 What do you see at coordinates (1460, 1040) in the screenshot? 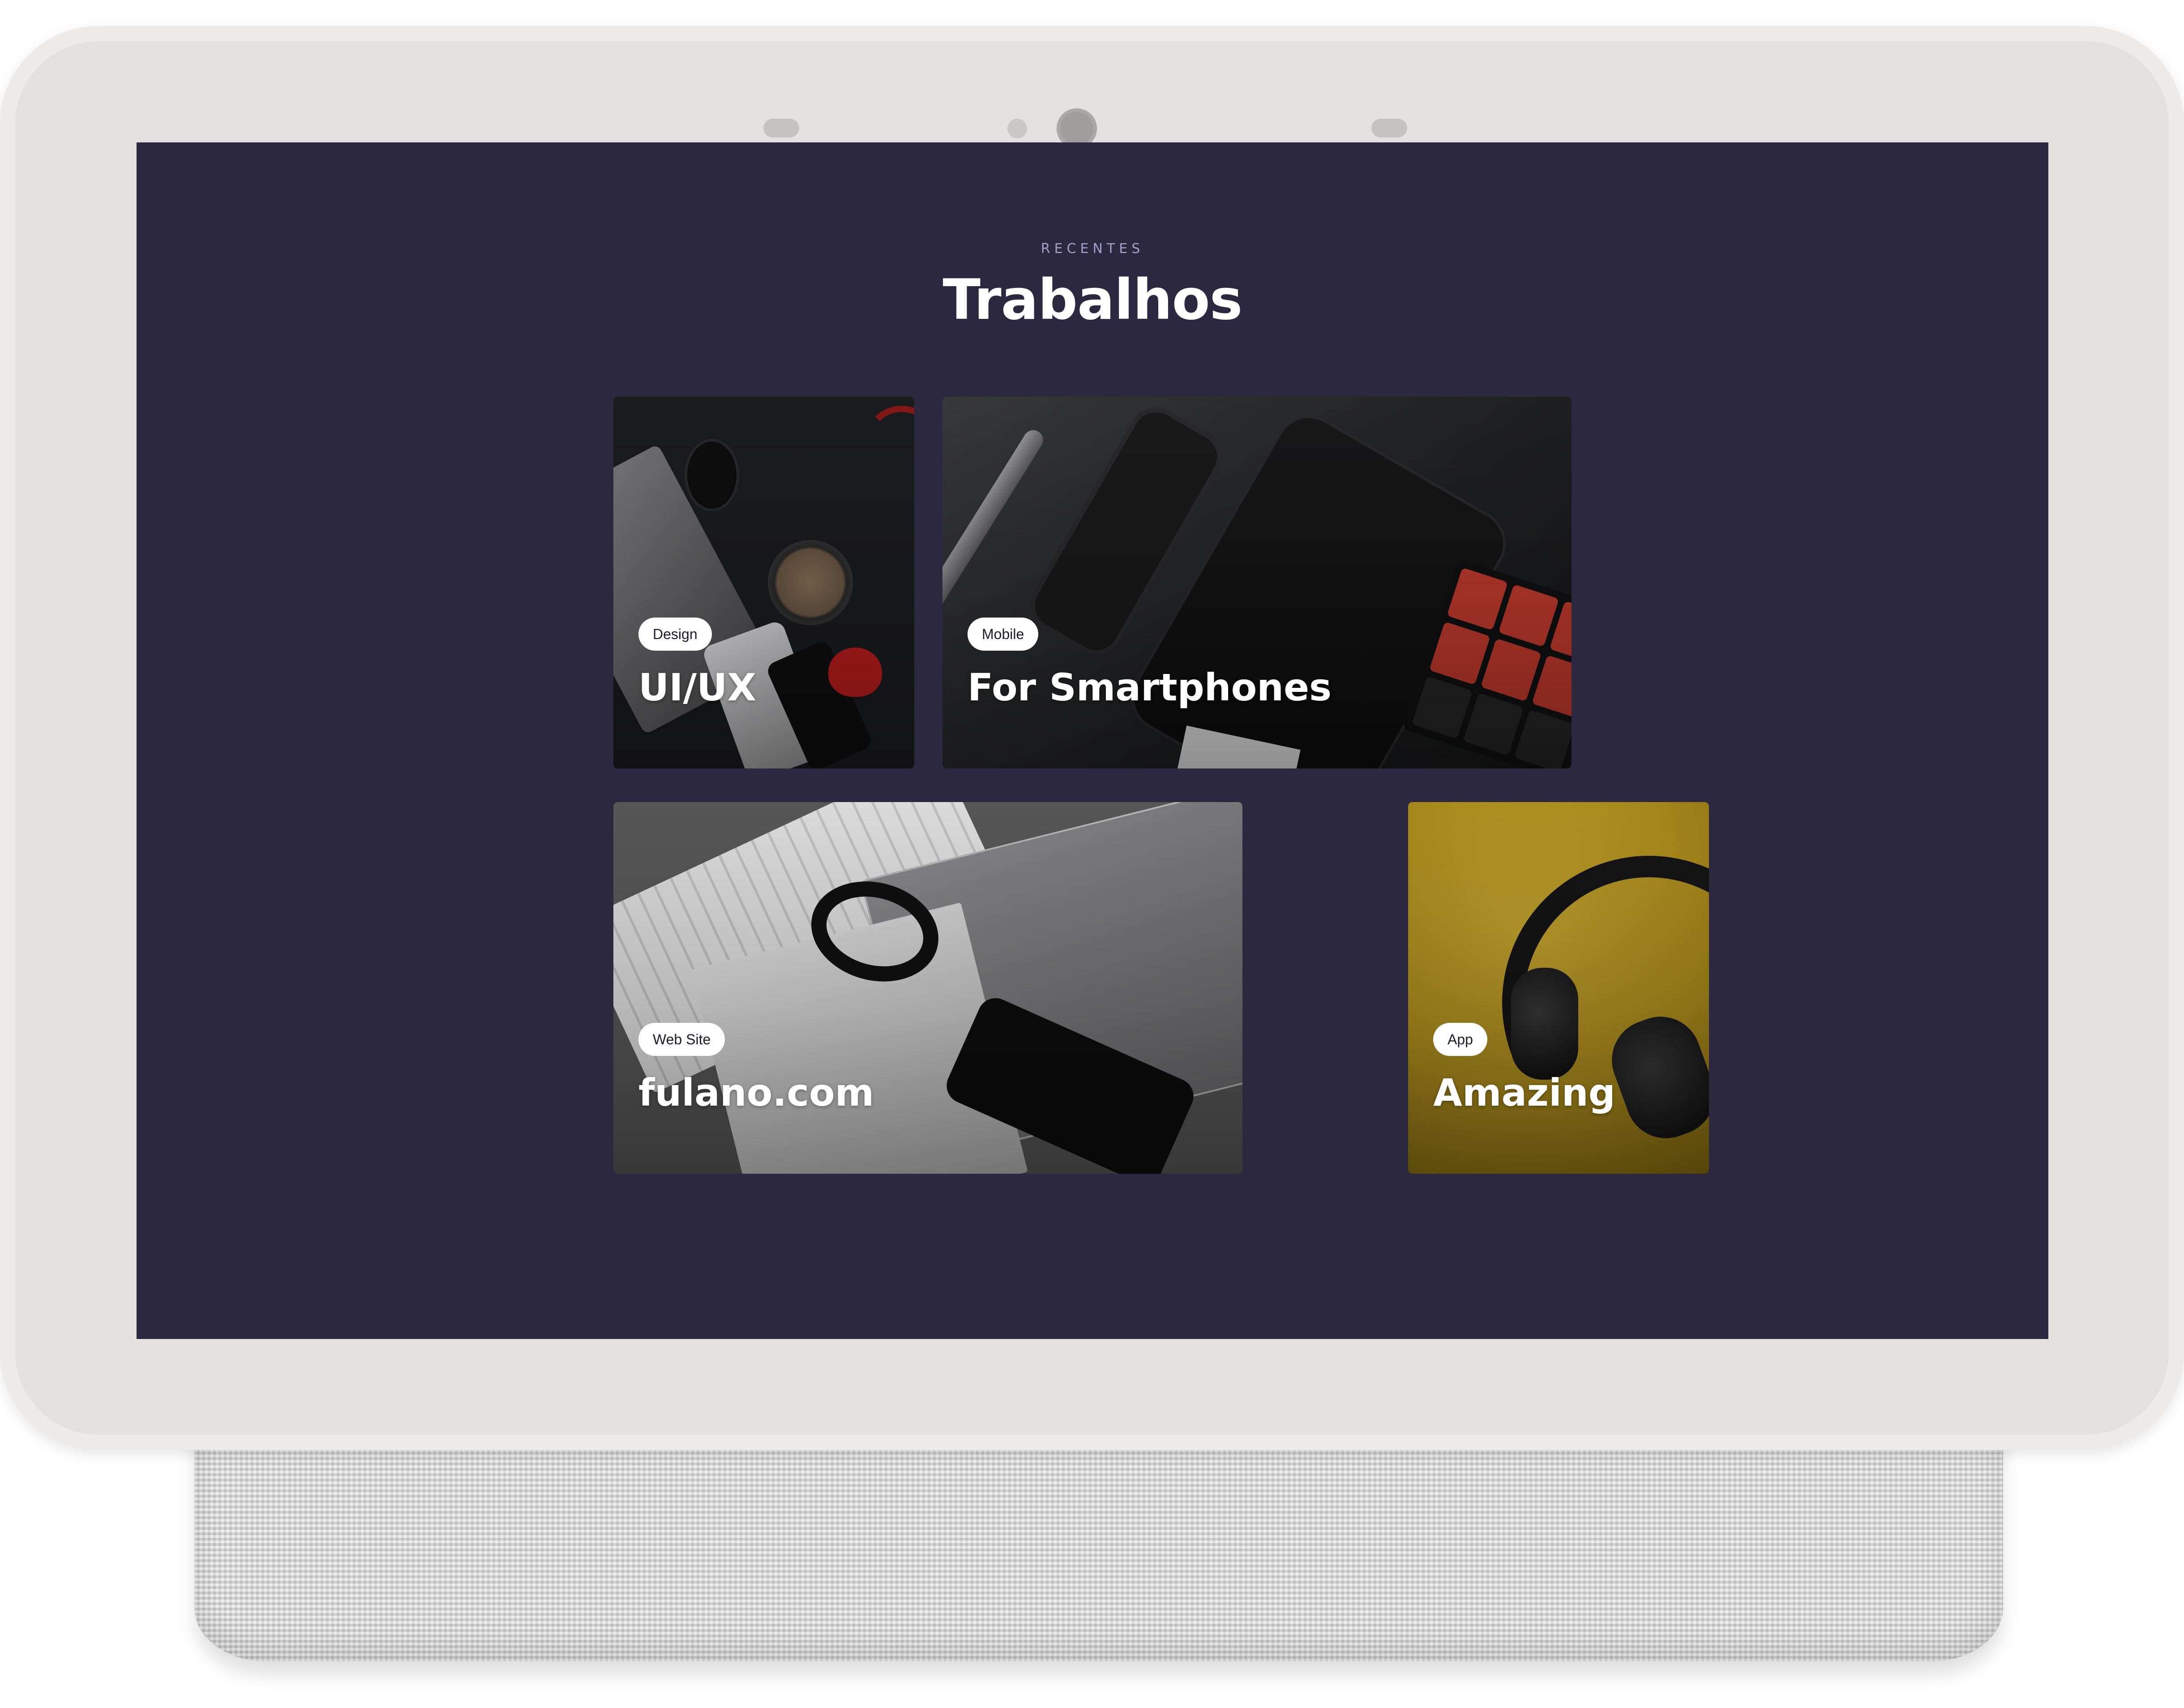
I see `project-tag: App` at bounding box center [1460, 1040].